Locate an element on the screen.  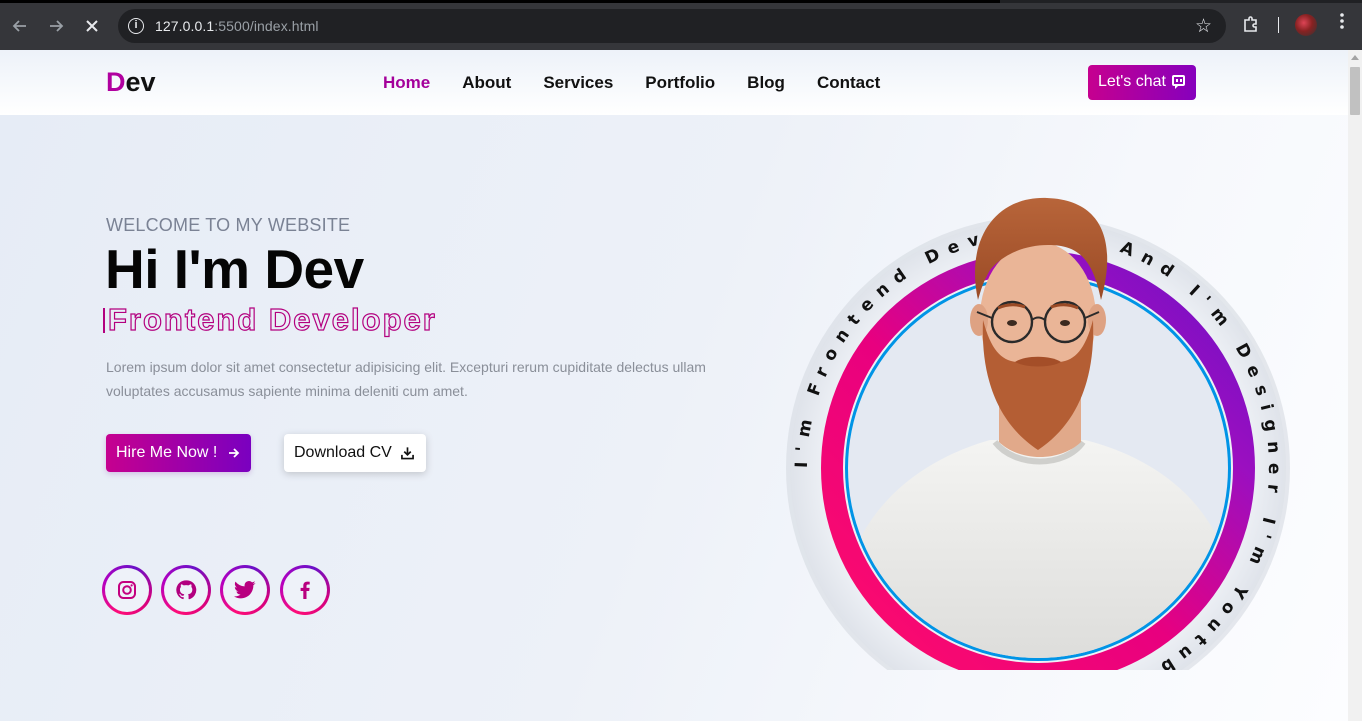
profile-avatar is located at coordinates (1306, 25).